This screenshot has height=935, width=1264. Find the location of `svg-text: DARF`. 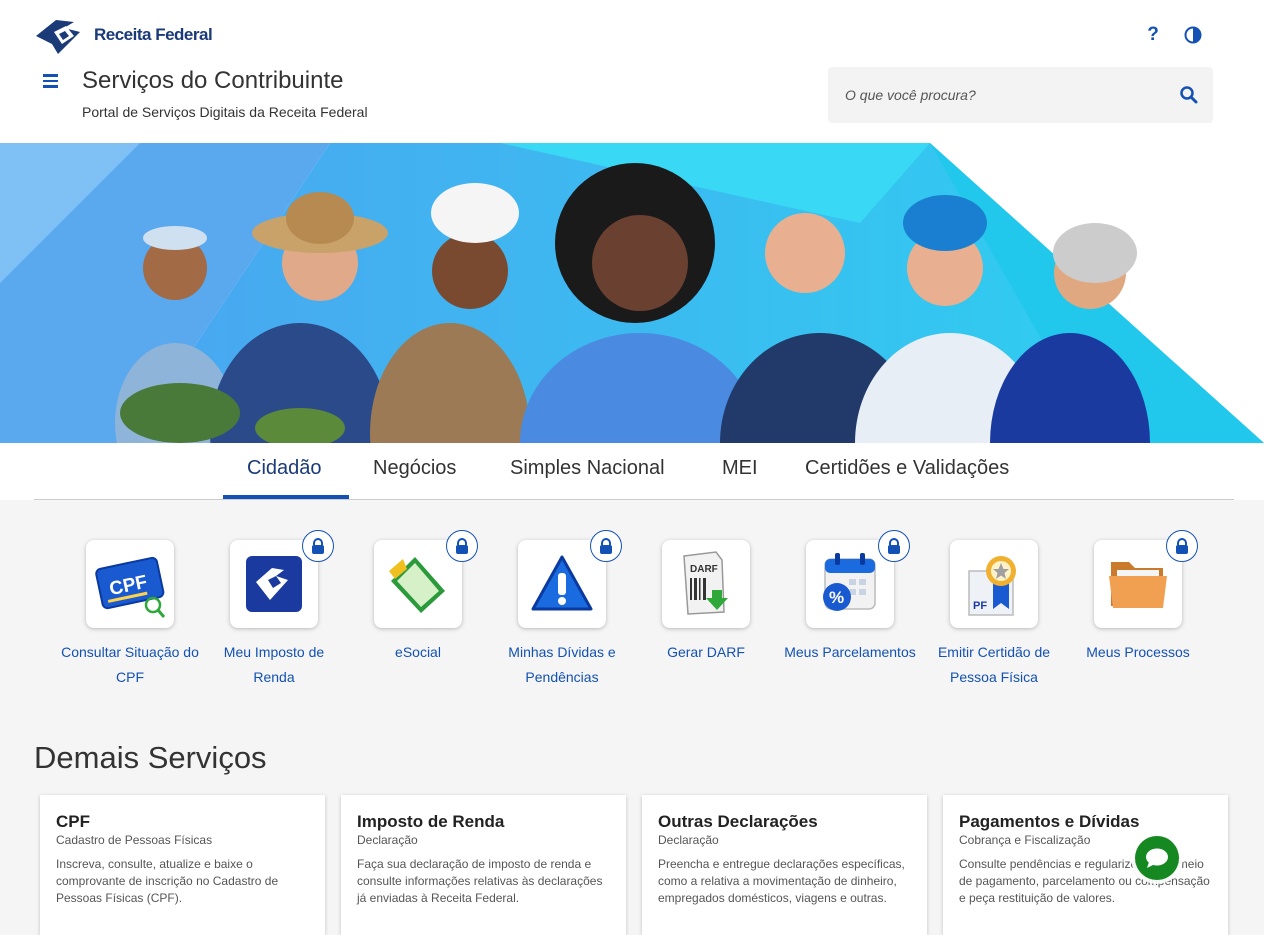

svg-text: DARF is located at coordinates (704, 569).